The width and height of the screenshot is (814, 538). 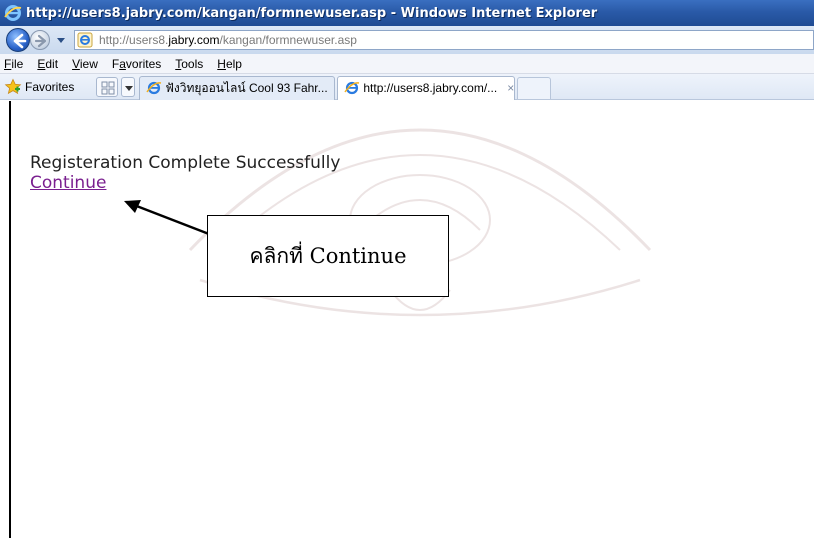 I want to click on back-arrow-icon, so click(x=20, y=41).